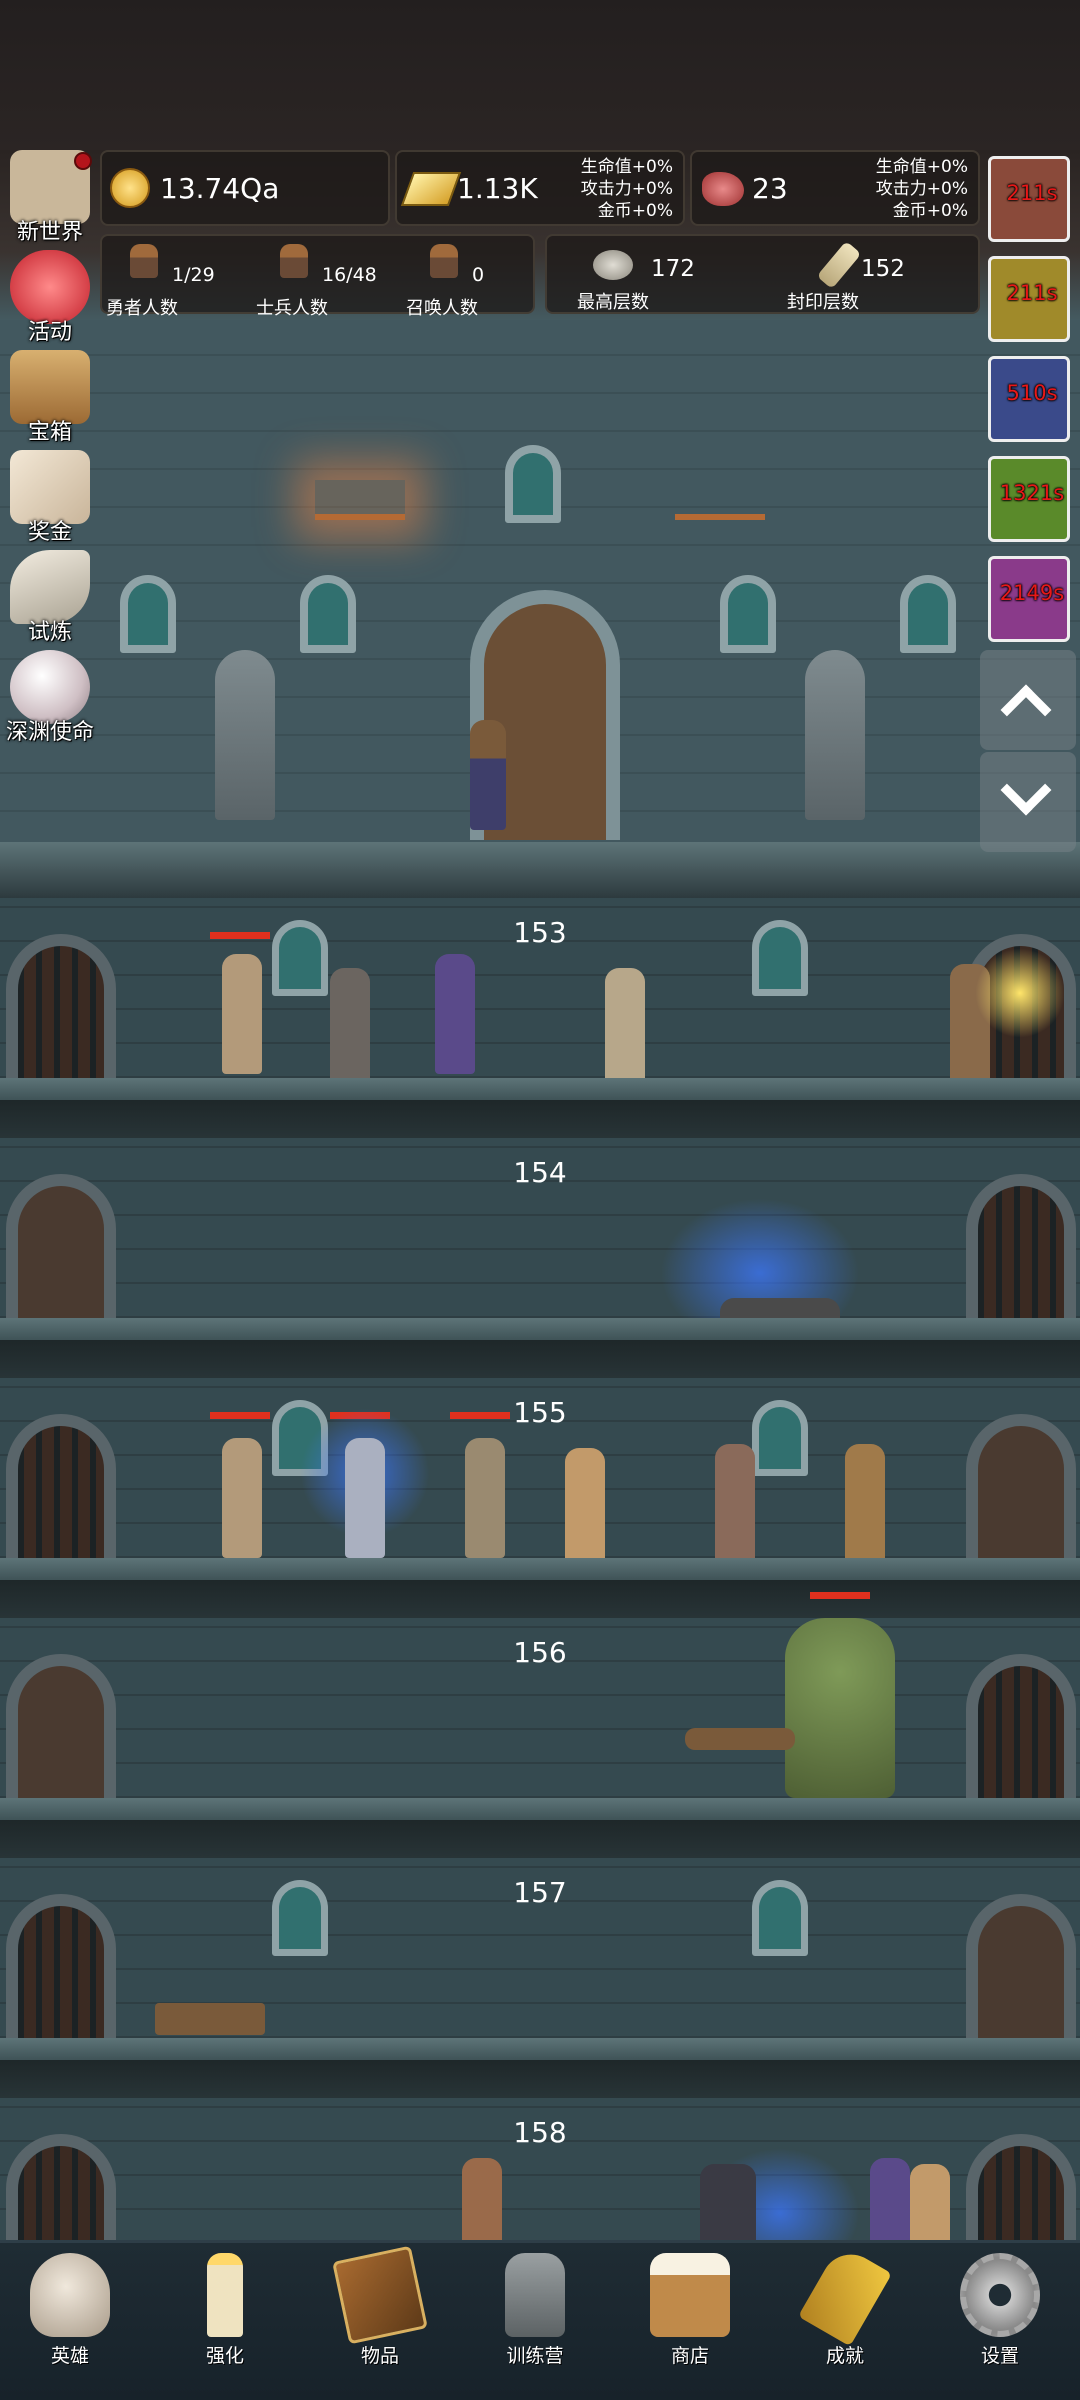  Describe the element at coordinates (1000, 2295) in the screenshot. I see `gear-icon` at that location.